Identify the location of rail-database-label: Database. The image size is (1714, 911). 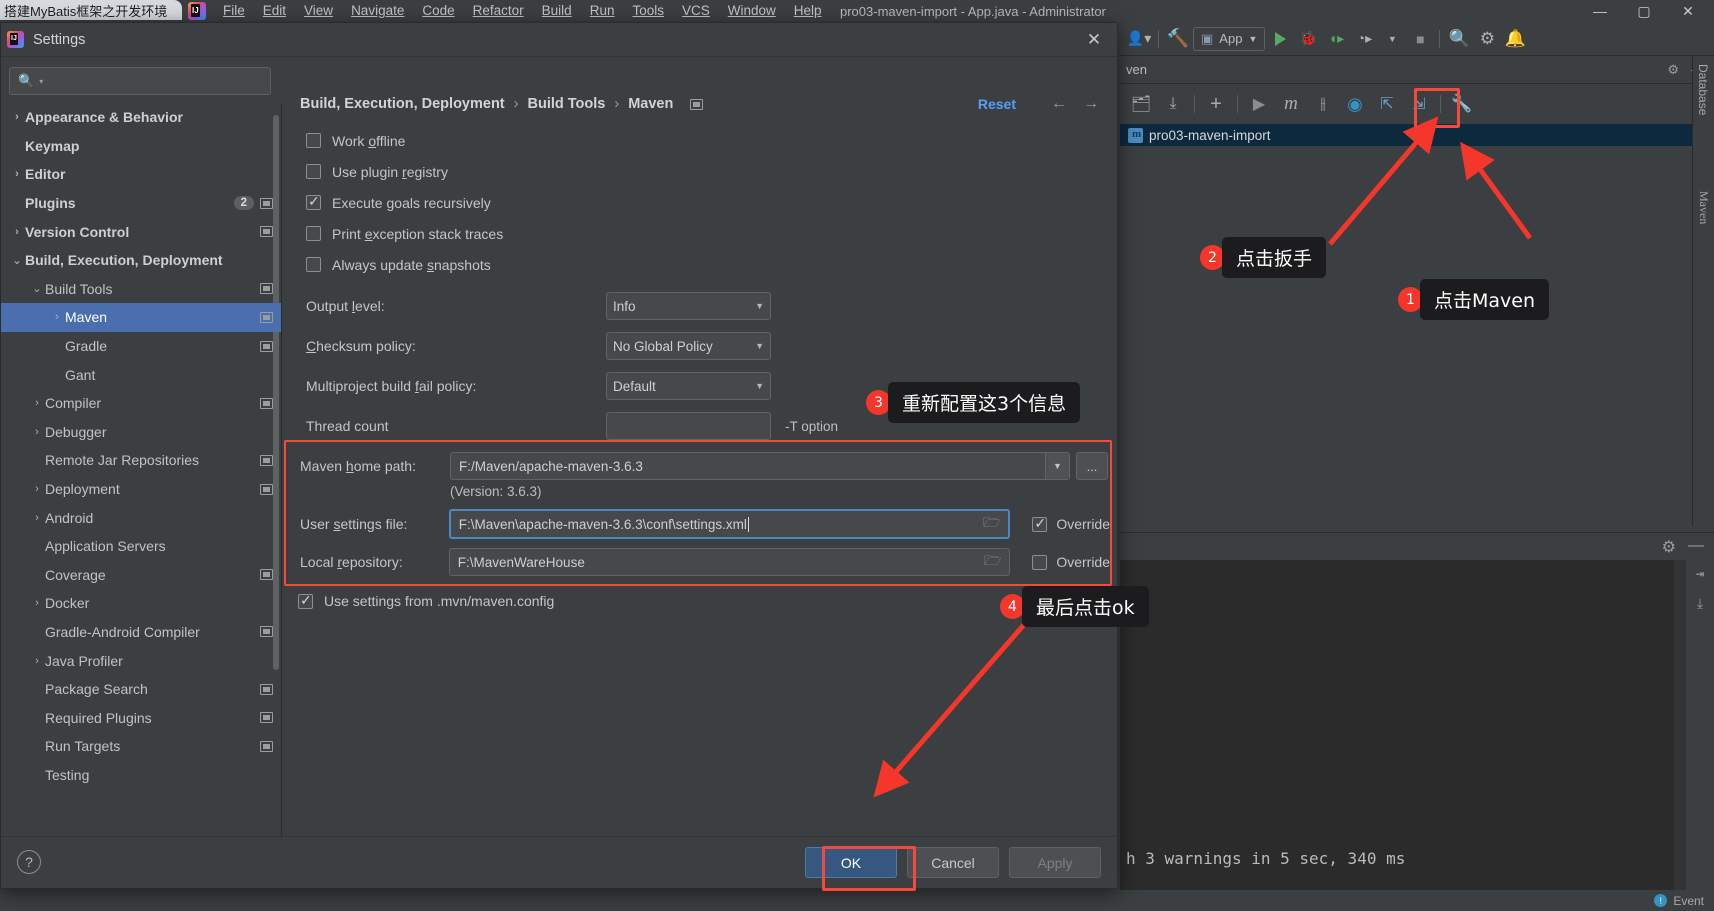
(1703, 89).